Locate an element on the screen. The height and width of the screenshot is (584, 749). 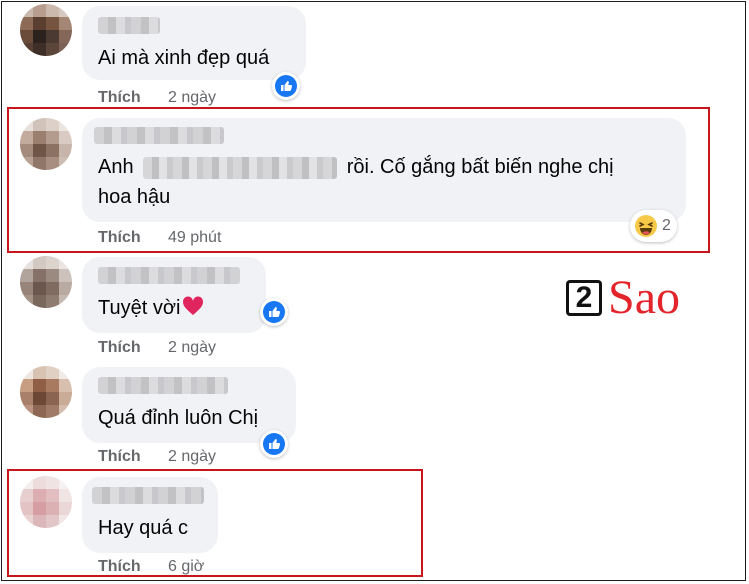
comment-text-start: Anh is located at coordinates (116, 167).